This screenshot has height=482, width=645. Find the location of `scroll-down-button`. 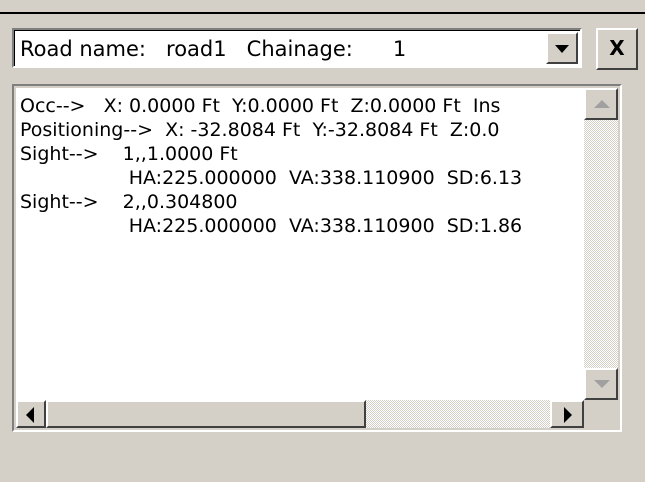

scroll-down-button is located at coordinates (601, 384).